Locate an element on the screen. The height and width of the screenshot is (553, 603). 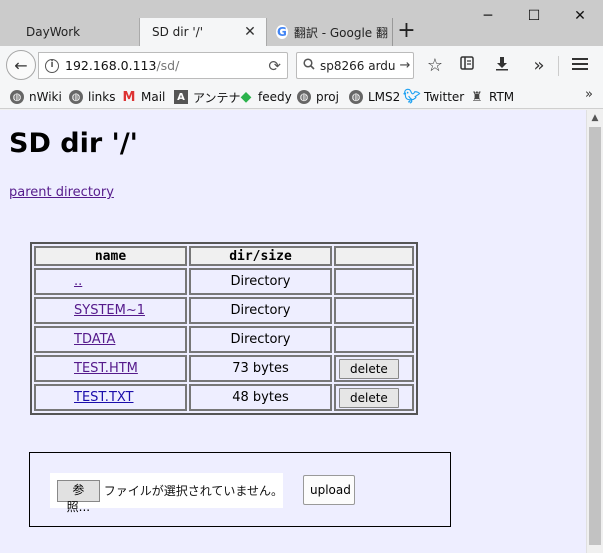
upload-button: upload is located at coordinates (329, 490).